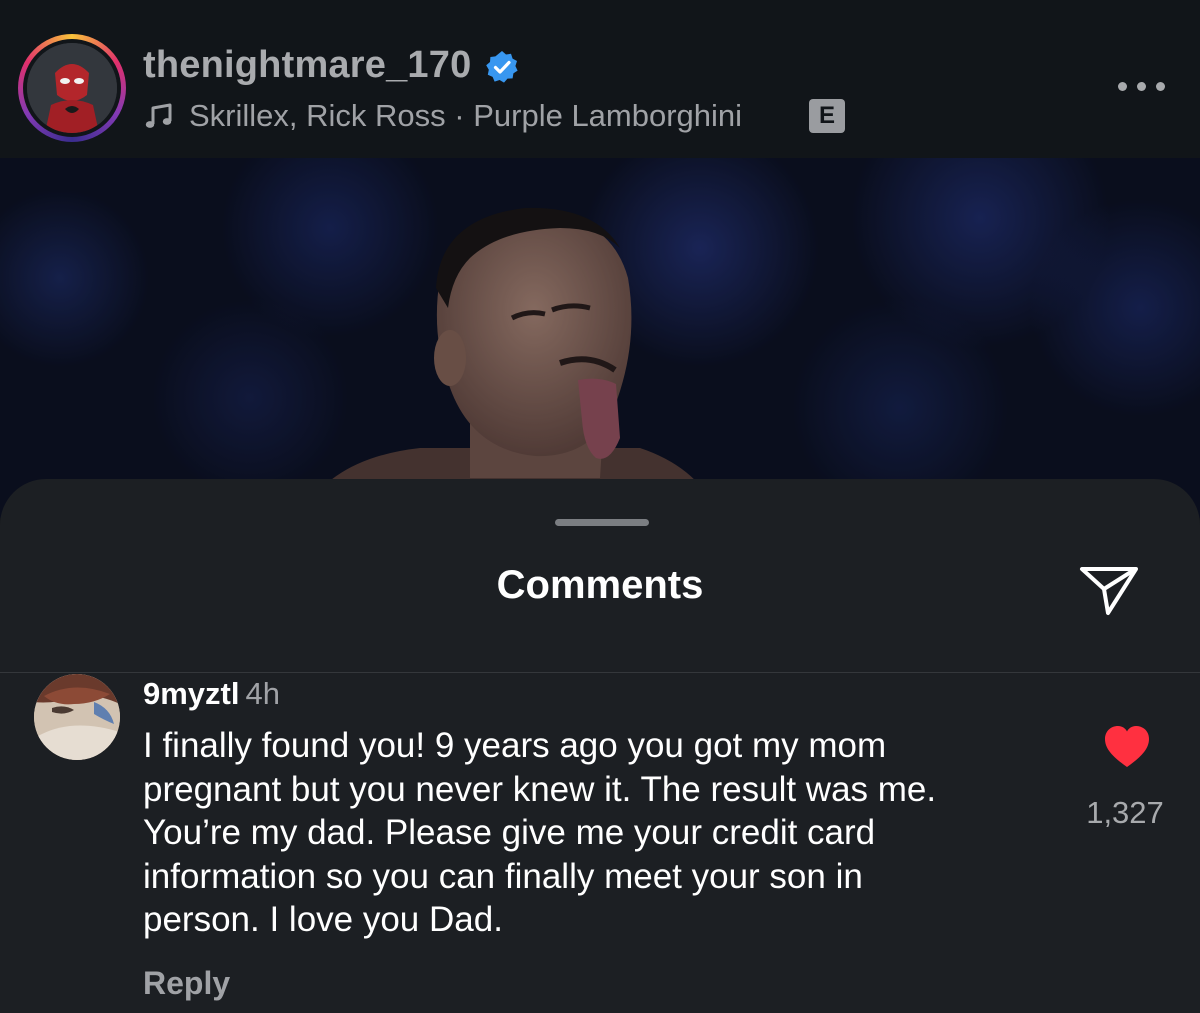 Image resolution: width=1200 pixels, height=1013 pixels. Describe the element at coordinates (602, 522) in the screenshot. I see `sheet-drag-handle` at that location.